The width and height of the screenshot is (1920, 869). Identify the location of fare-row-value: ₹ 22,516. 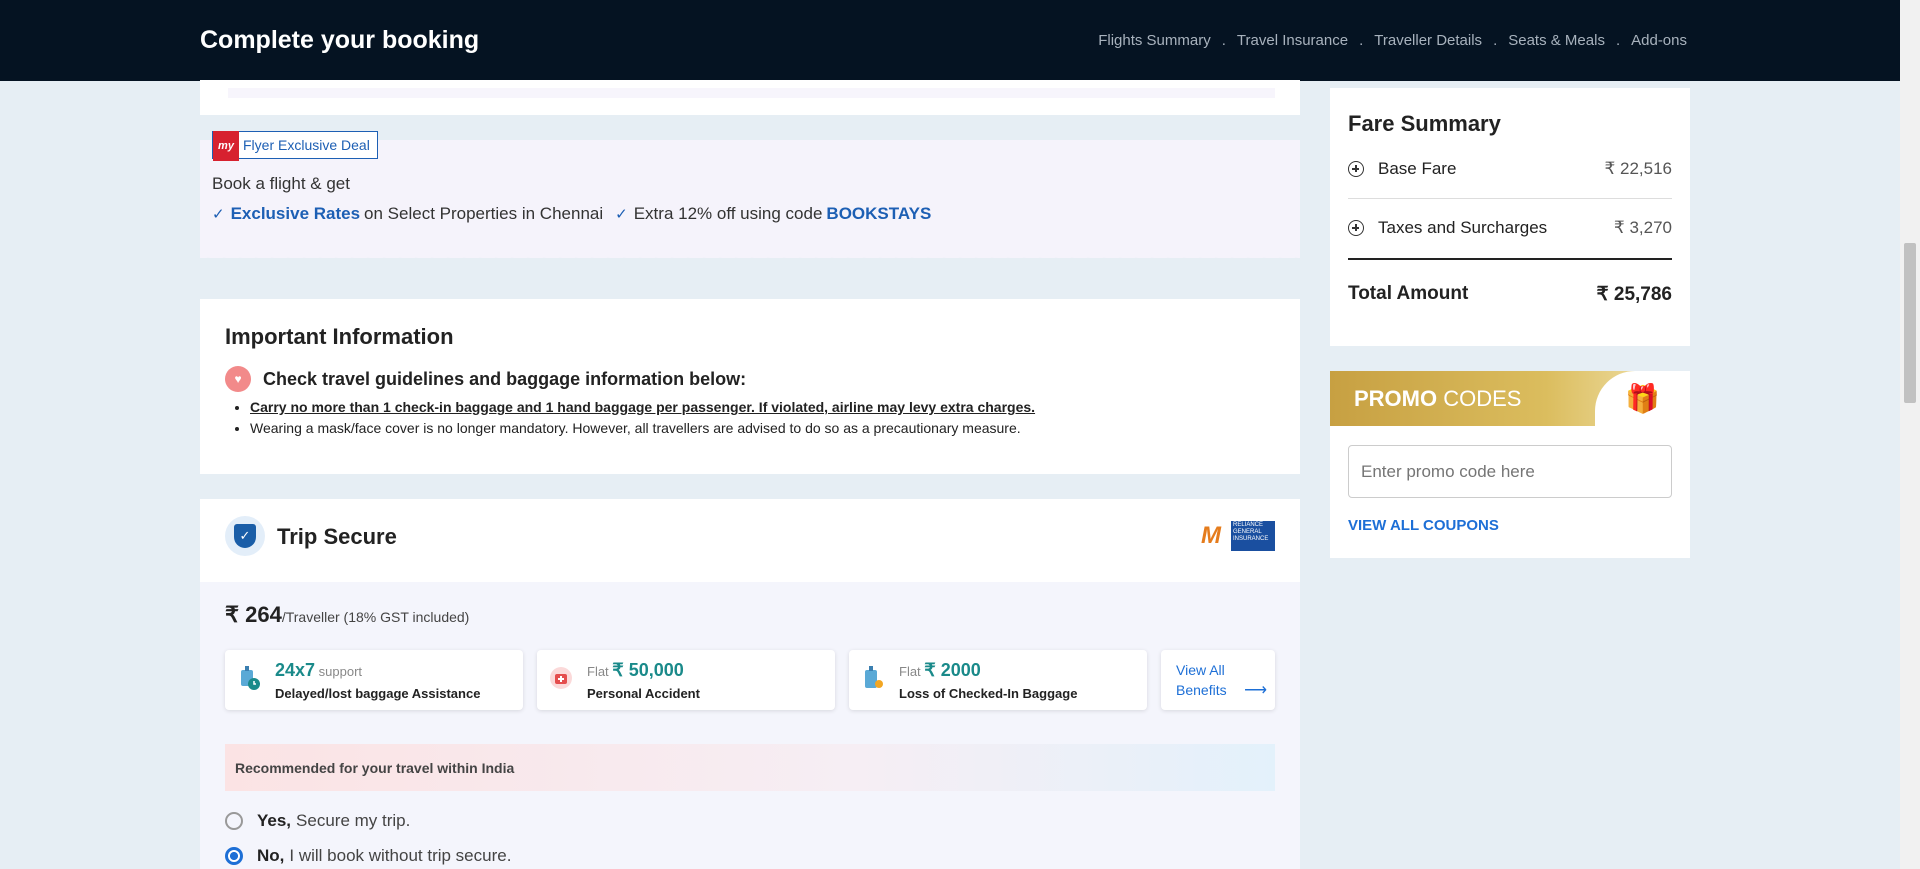
(1638, 168).